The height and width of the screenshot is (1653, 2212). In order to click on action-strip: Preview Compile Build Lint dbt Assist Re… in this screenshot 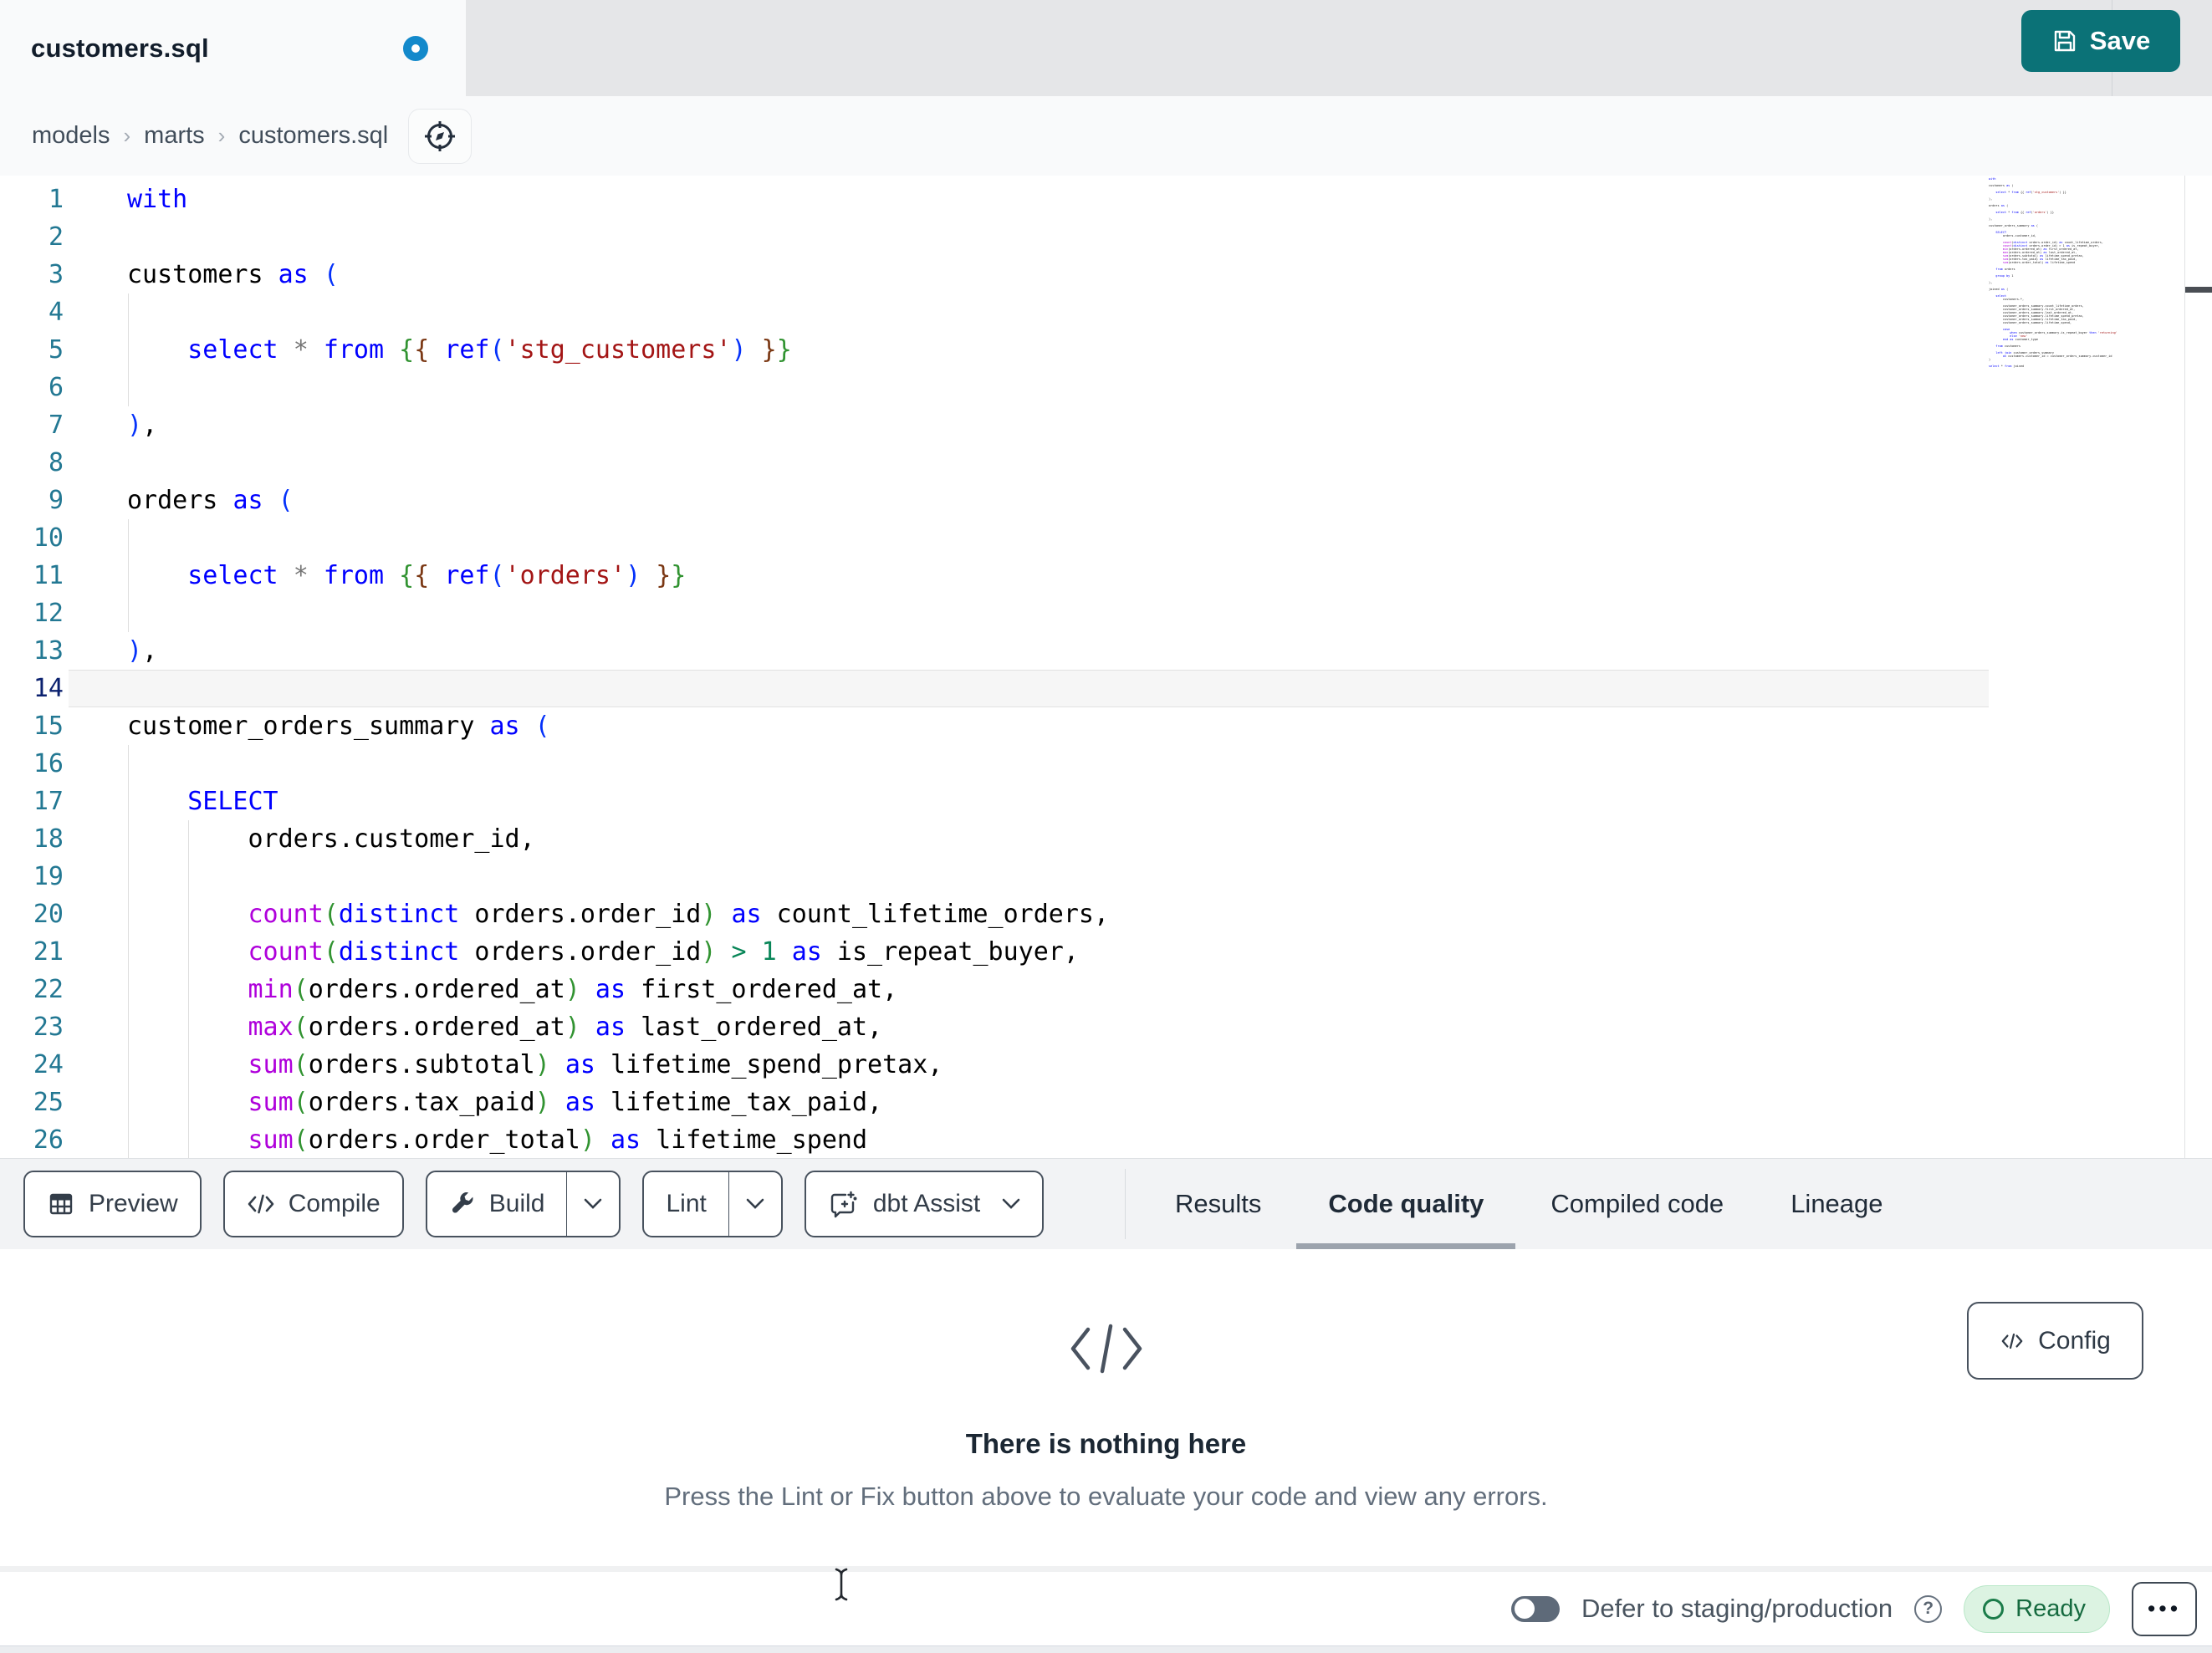, I will do `click(1106, 1203)`.